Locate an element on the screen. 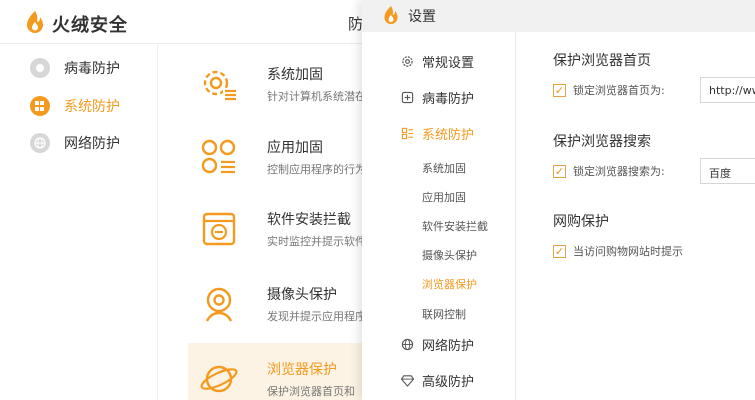 Image resolution: width=755 pixels, height=400 pixels. feature-name: 系统加固 is located at coordinates (295, 75).